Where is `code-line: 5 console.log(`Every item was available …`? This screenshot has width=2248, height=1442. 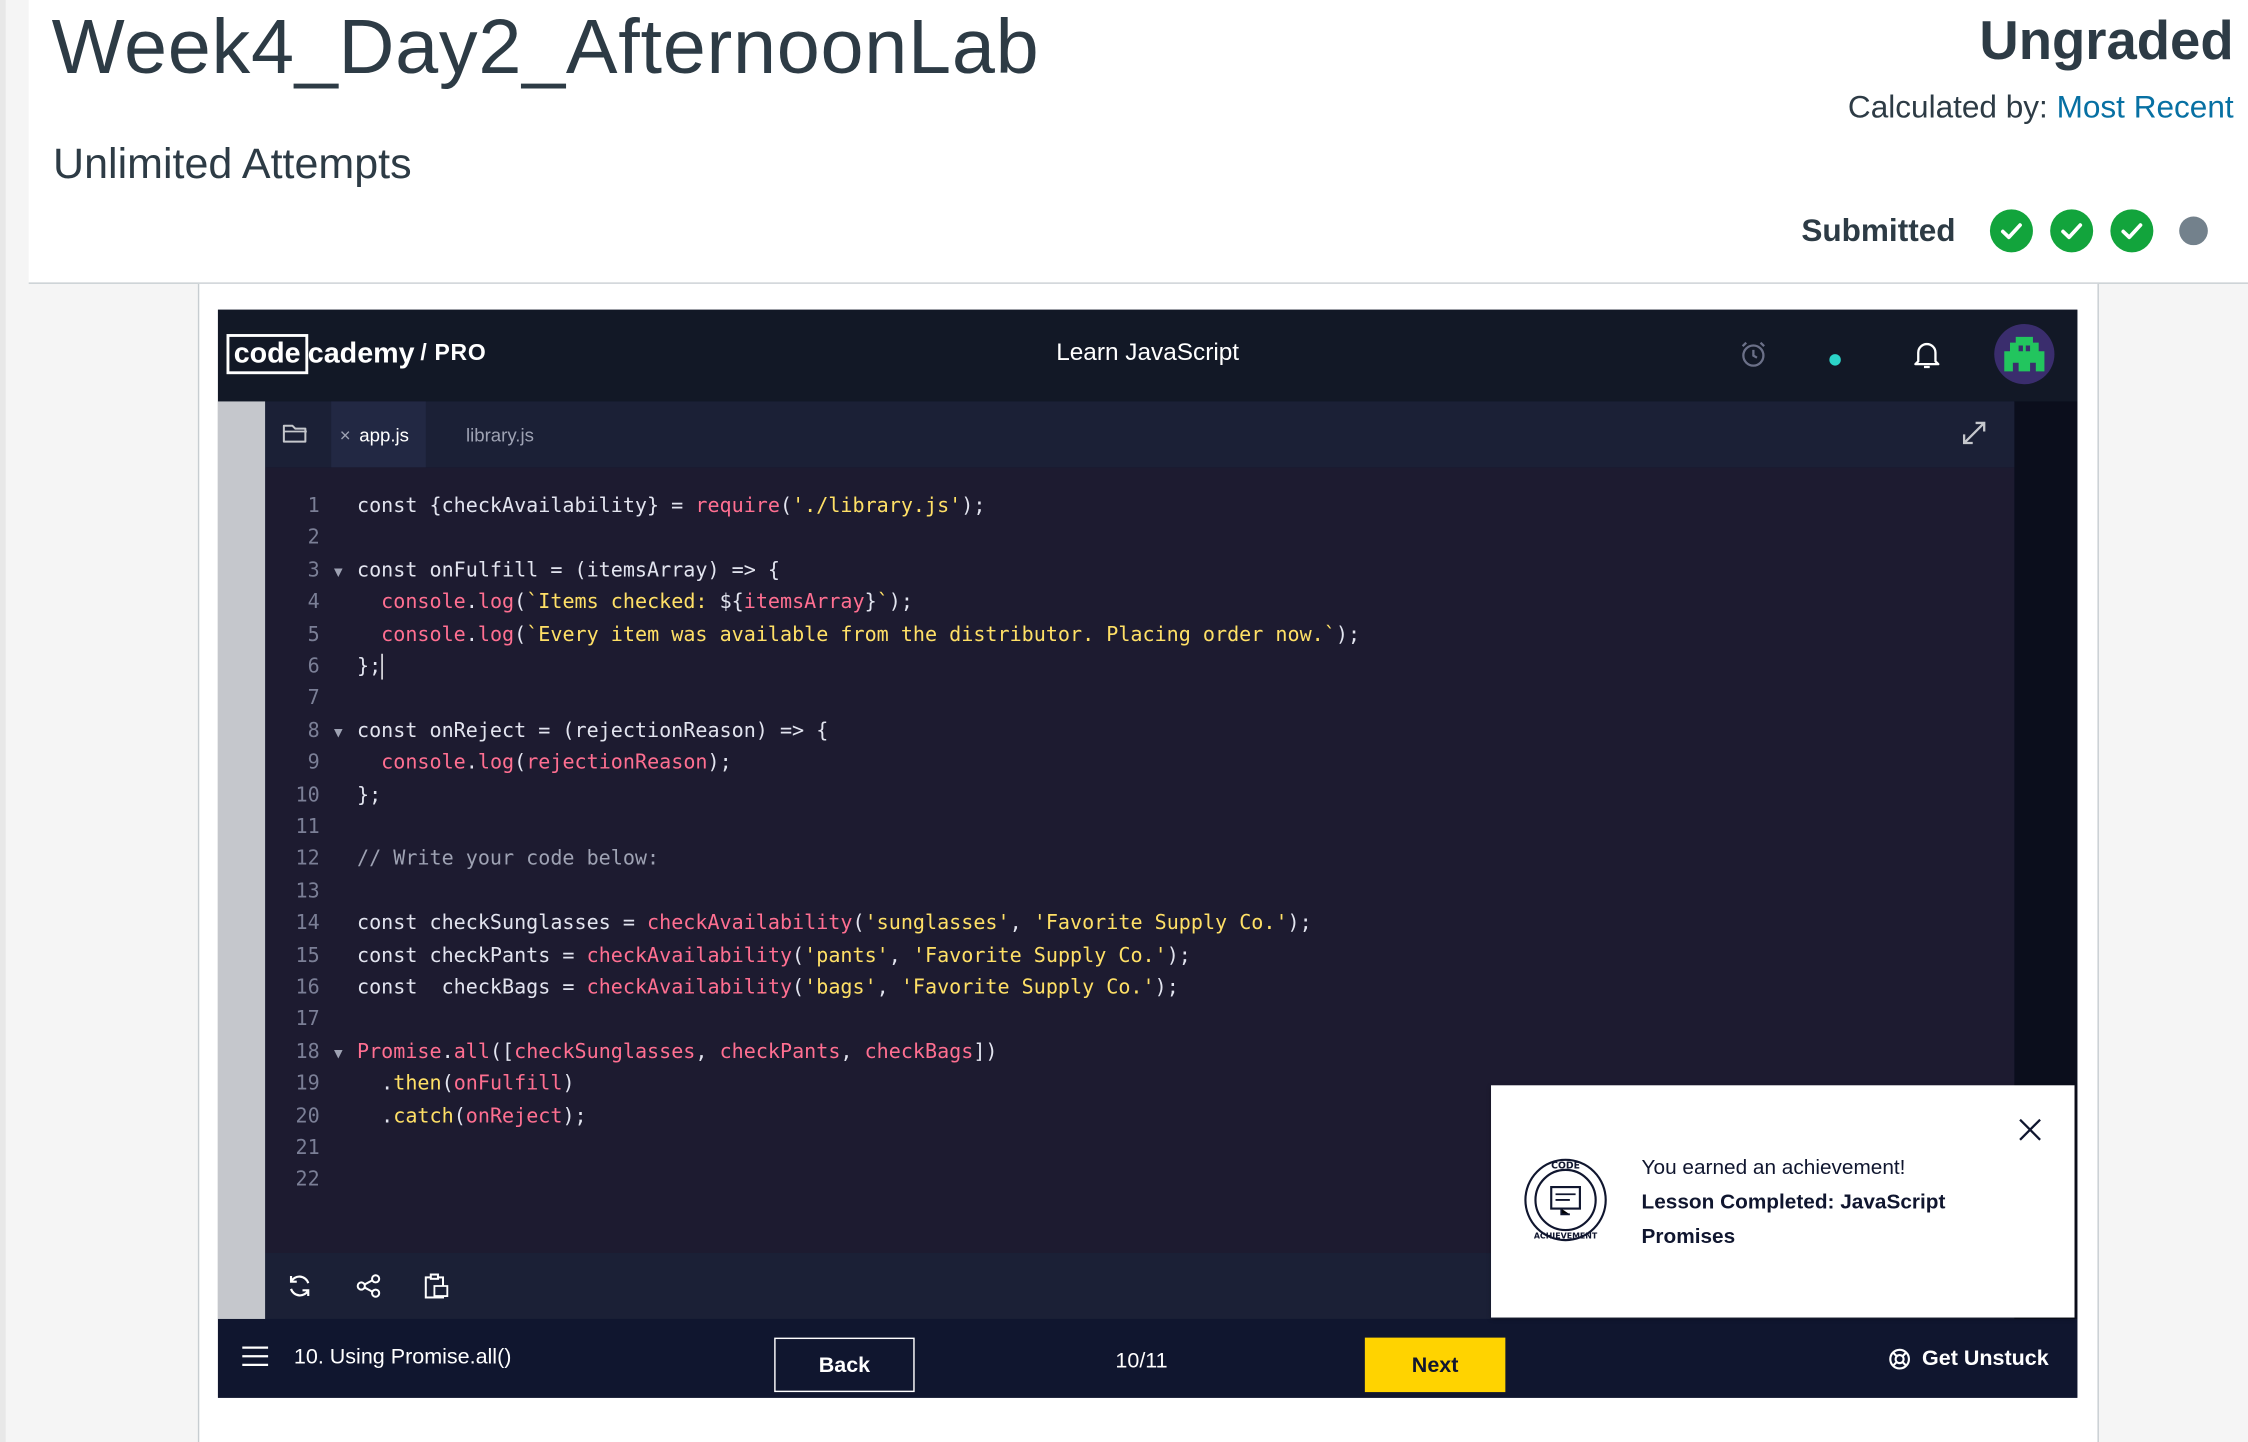
code-line: 5 console.log(`Every item was available … is located at coordinates (812, 635).